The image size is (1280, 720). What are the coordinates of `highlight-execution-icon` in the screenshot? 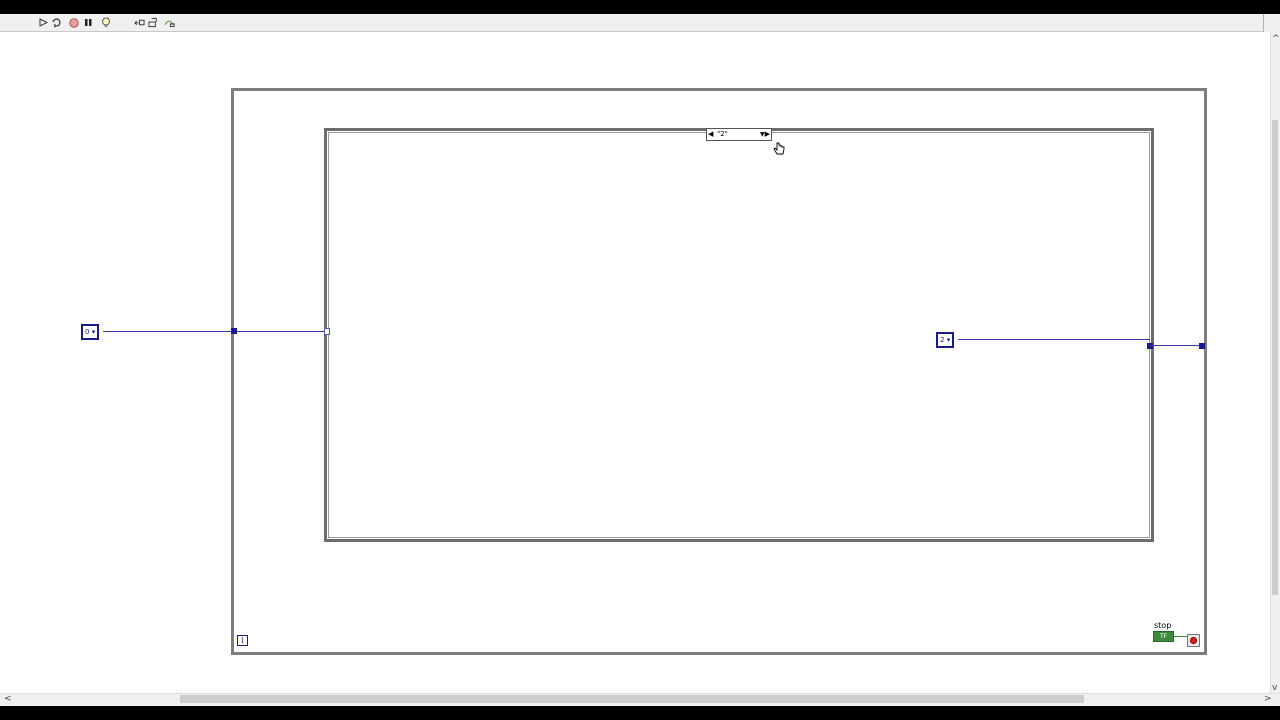 It's located at (106, 22).